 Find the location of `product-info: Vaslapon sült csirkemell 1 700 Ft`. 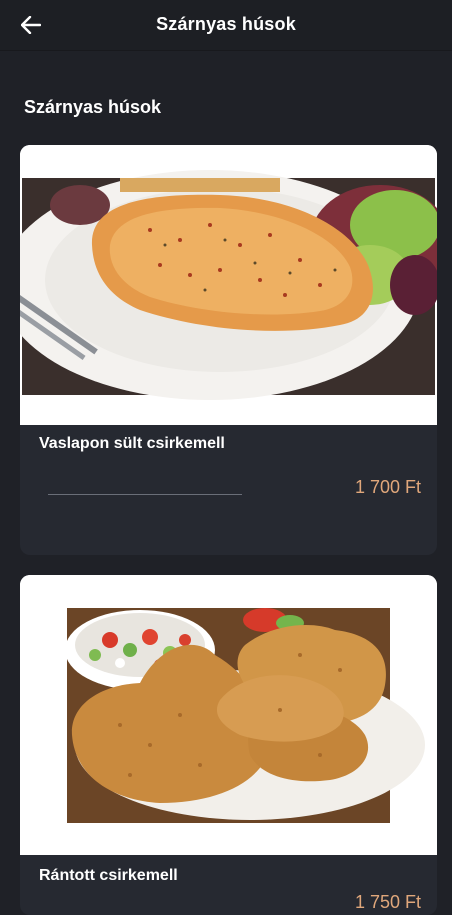

product-info: Vaslapon sült csirkemell 1 700 Ft is located at coordinates (228, 490).